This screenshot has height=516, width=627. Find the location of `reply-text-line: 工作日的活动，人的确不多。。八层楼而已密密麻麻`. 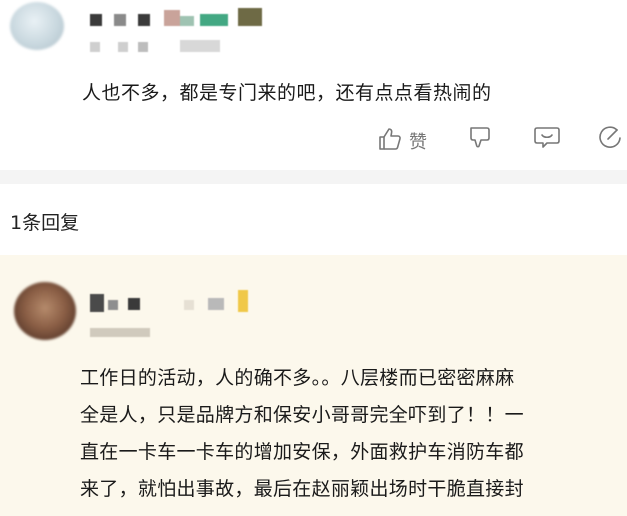

reply-text-line: 工作日的活动，人的确不多。。八层楼而已密密麻麻 is located at coordinates (297, 378).